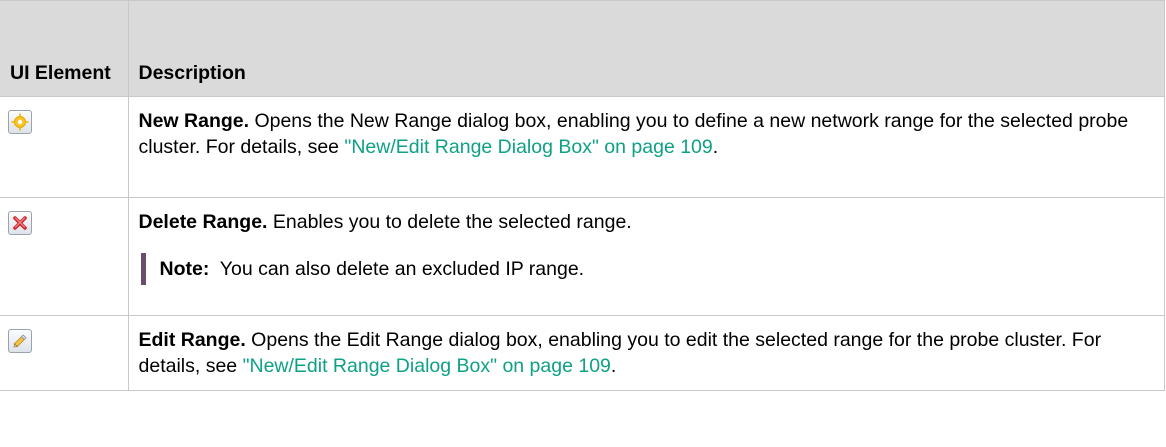  I want to click on row-title: Edit Range., so click(192, 340).